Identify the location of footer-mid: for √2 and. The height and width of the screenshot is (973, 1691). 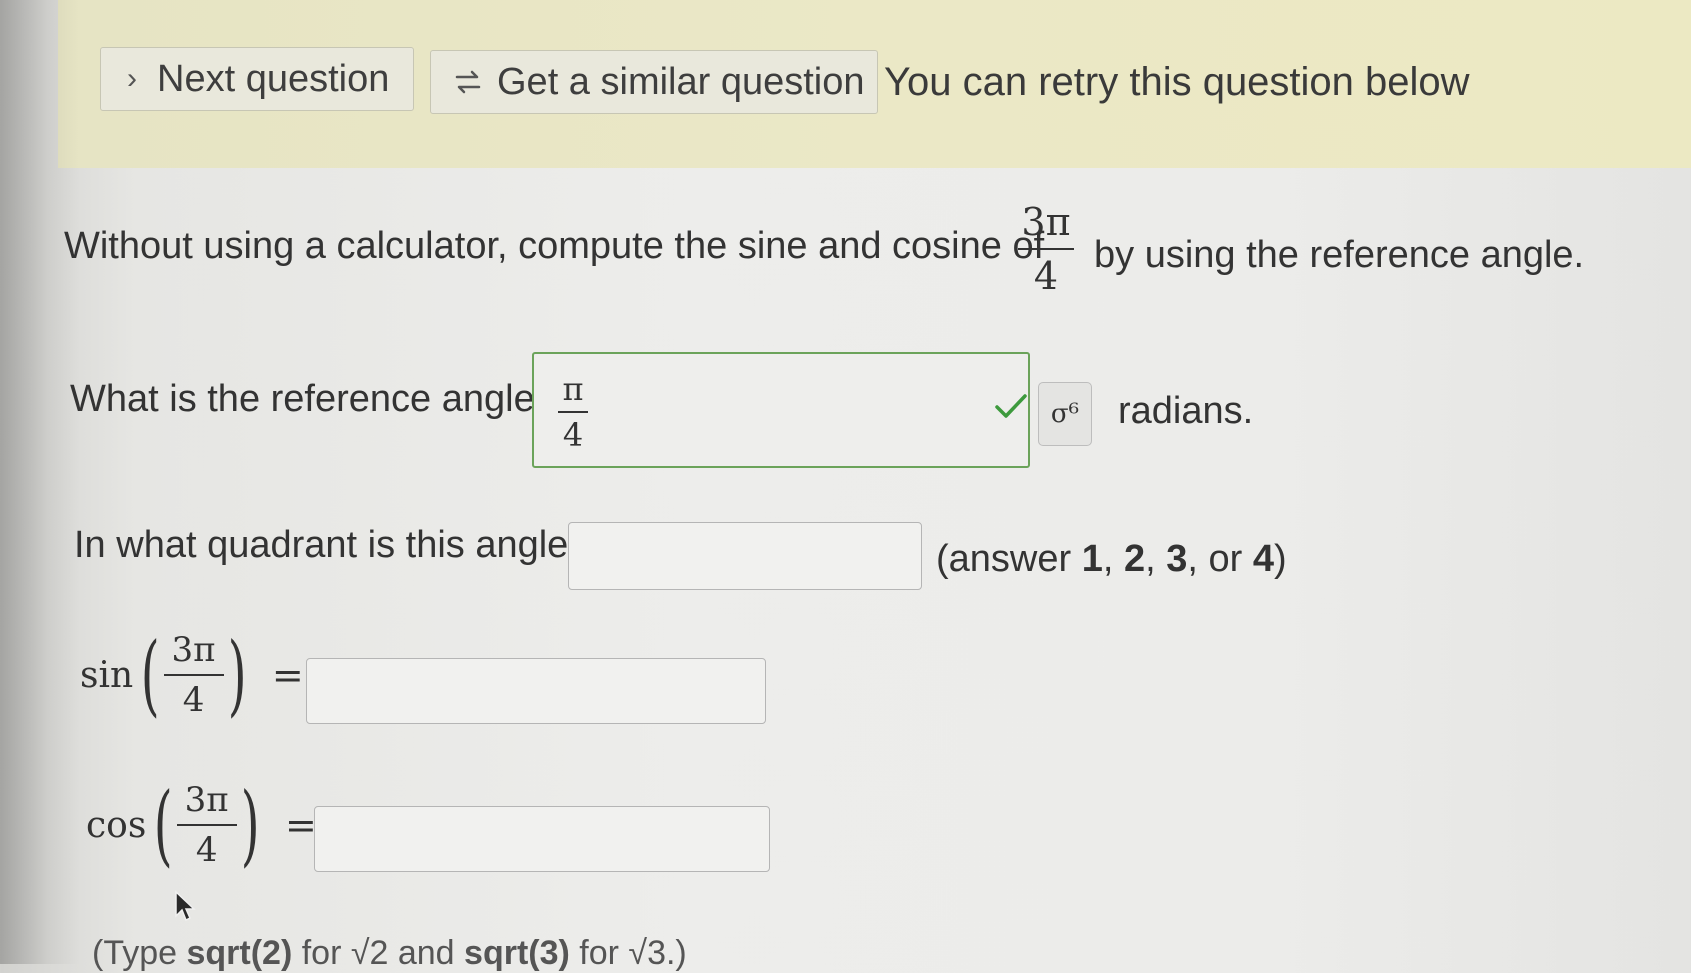
(378, 953).